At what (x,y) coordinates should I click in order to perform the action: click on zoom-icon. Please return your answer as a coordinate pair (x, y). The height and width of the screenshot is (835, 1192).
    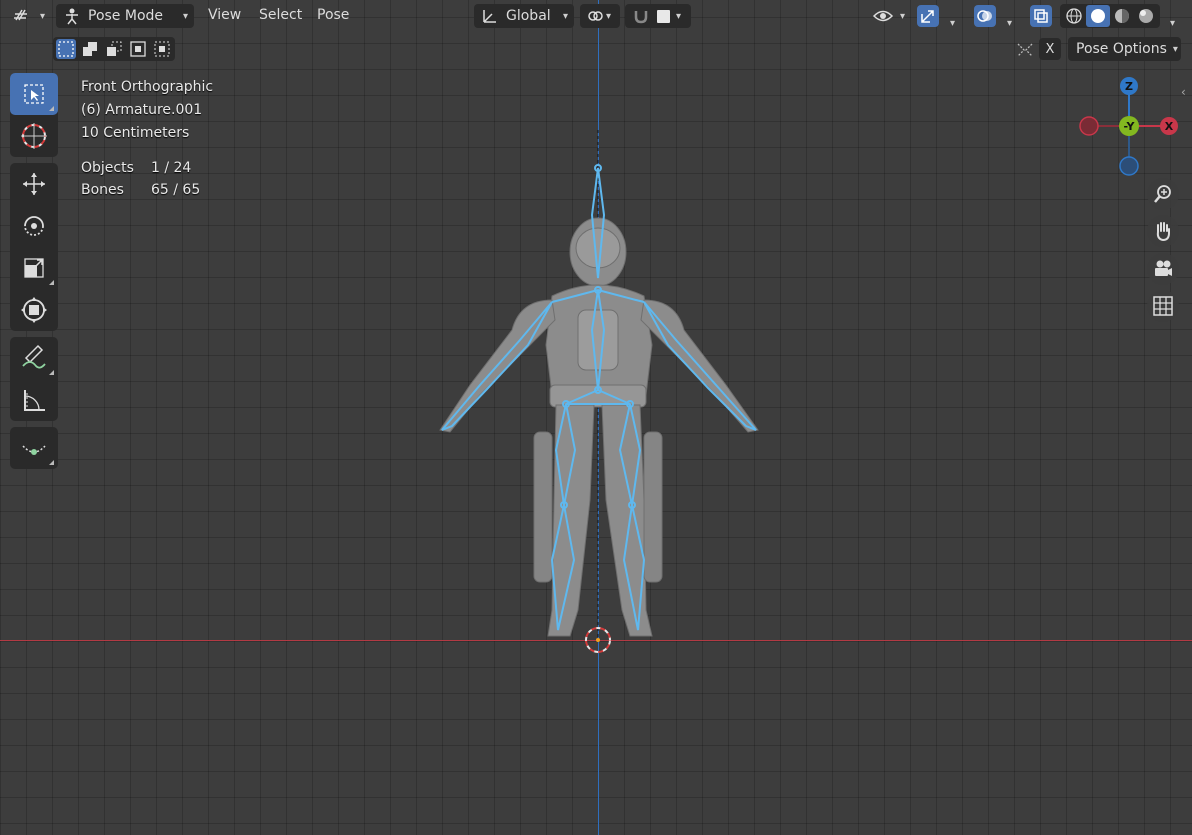
    Looking at the image, I should click on (1162, 194).